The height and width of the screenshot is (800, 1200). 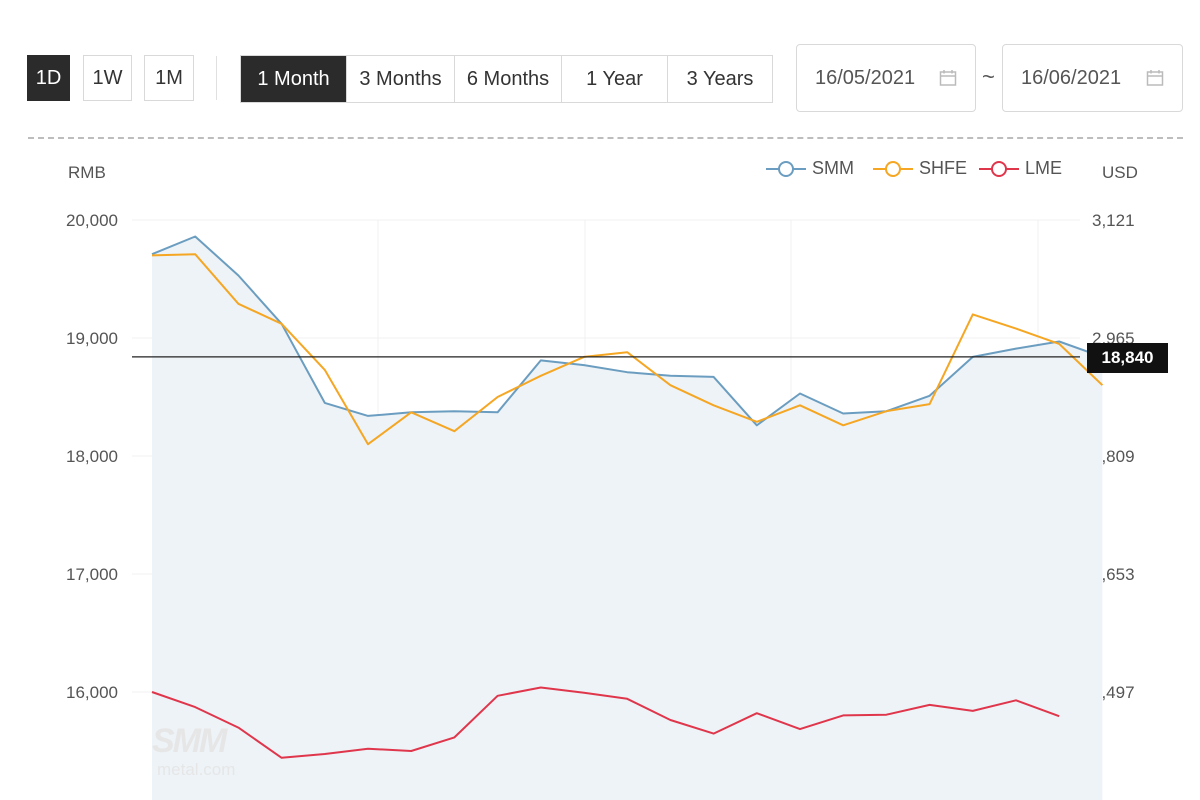 What do you see at coordinates (196, 769) in the screenshot?
I see `watermark-url: metal.com` at bounding box center [196, 769].